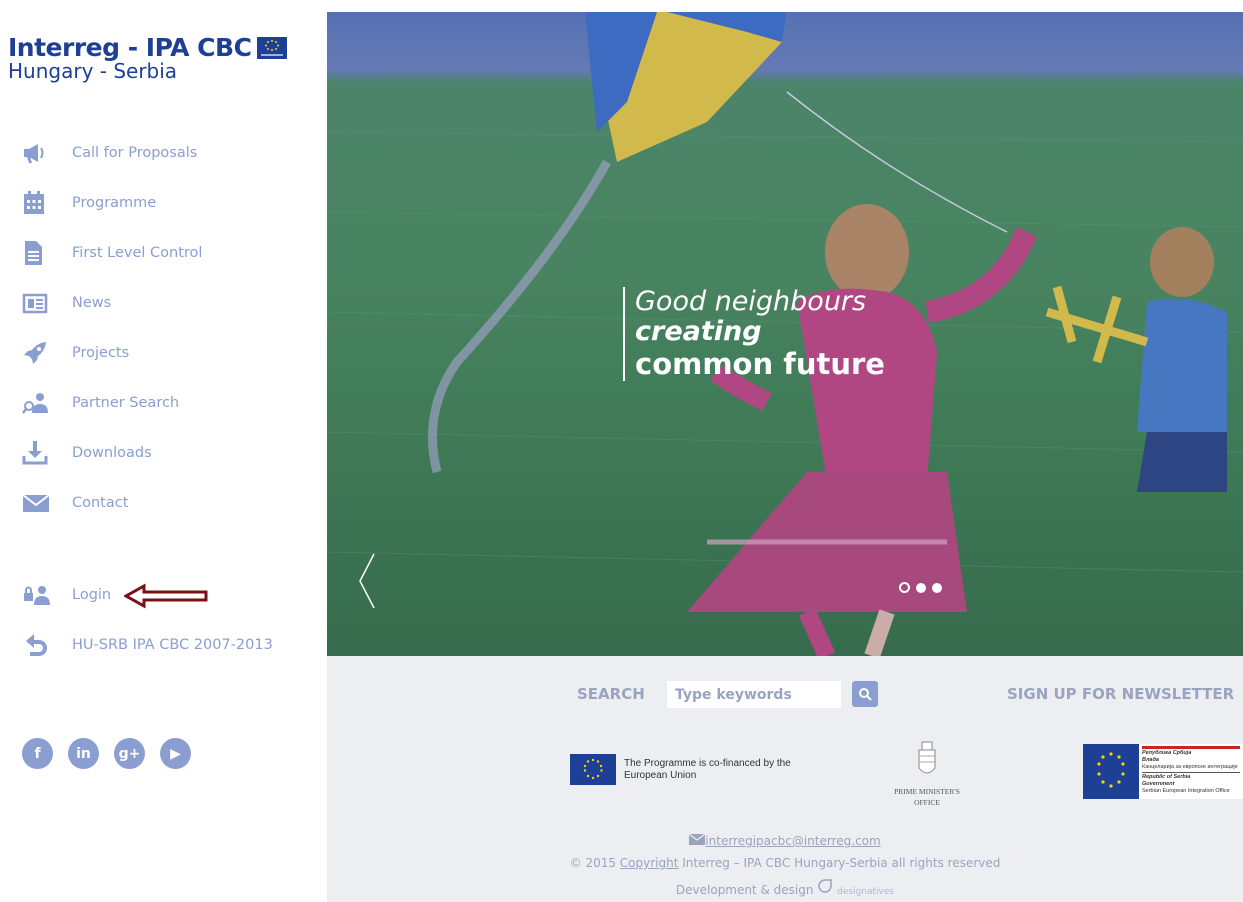 The width and height of the screenshot is (1243, 902). I want to click on menu-label: Programme, so click(114, 203).